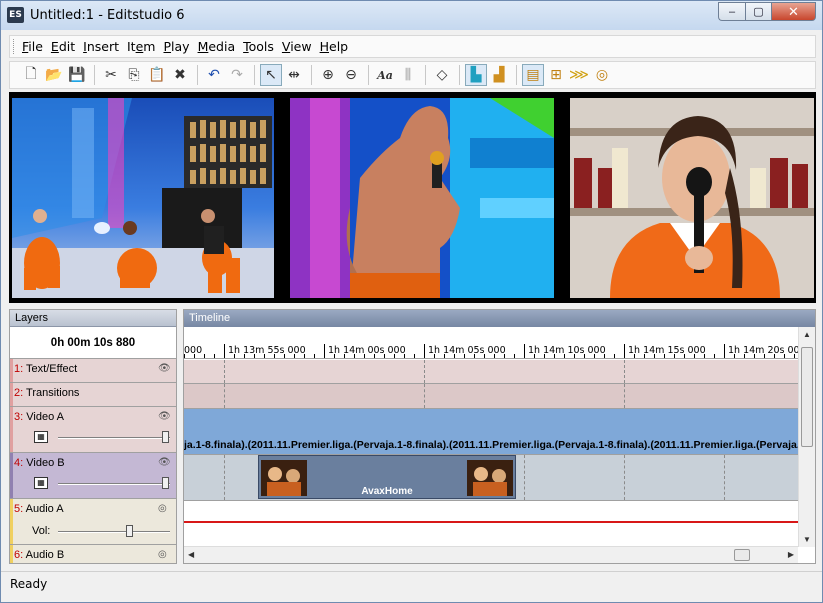  I want to click on snap-icon: ▙, so click(476, 75).